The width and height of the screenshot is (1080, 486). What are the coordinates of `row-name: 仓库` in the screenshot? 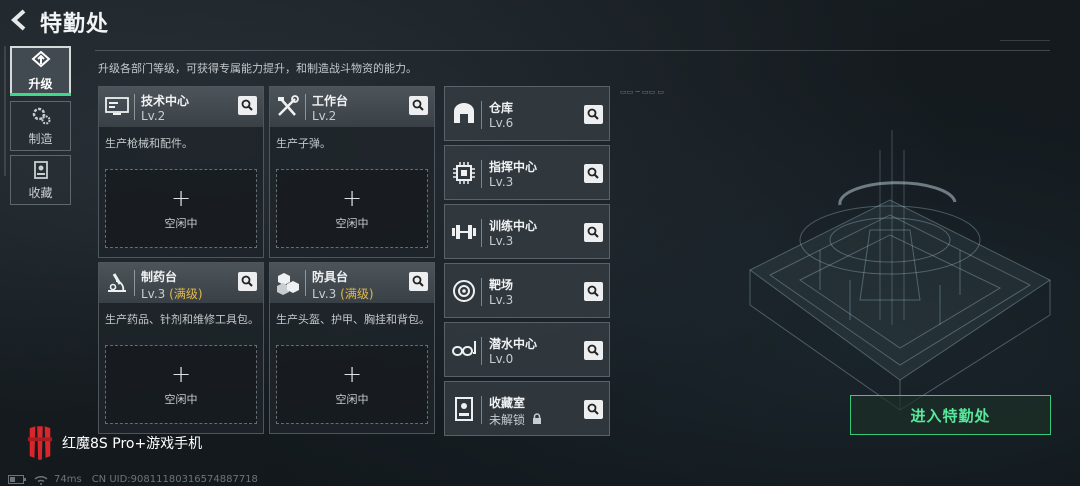 It's located at (501, 108).